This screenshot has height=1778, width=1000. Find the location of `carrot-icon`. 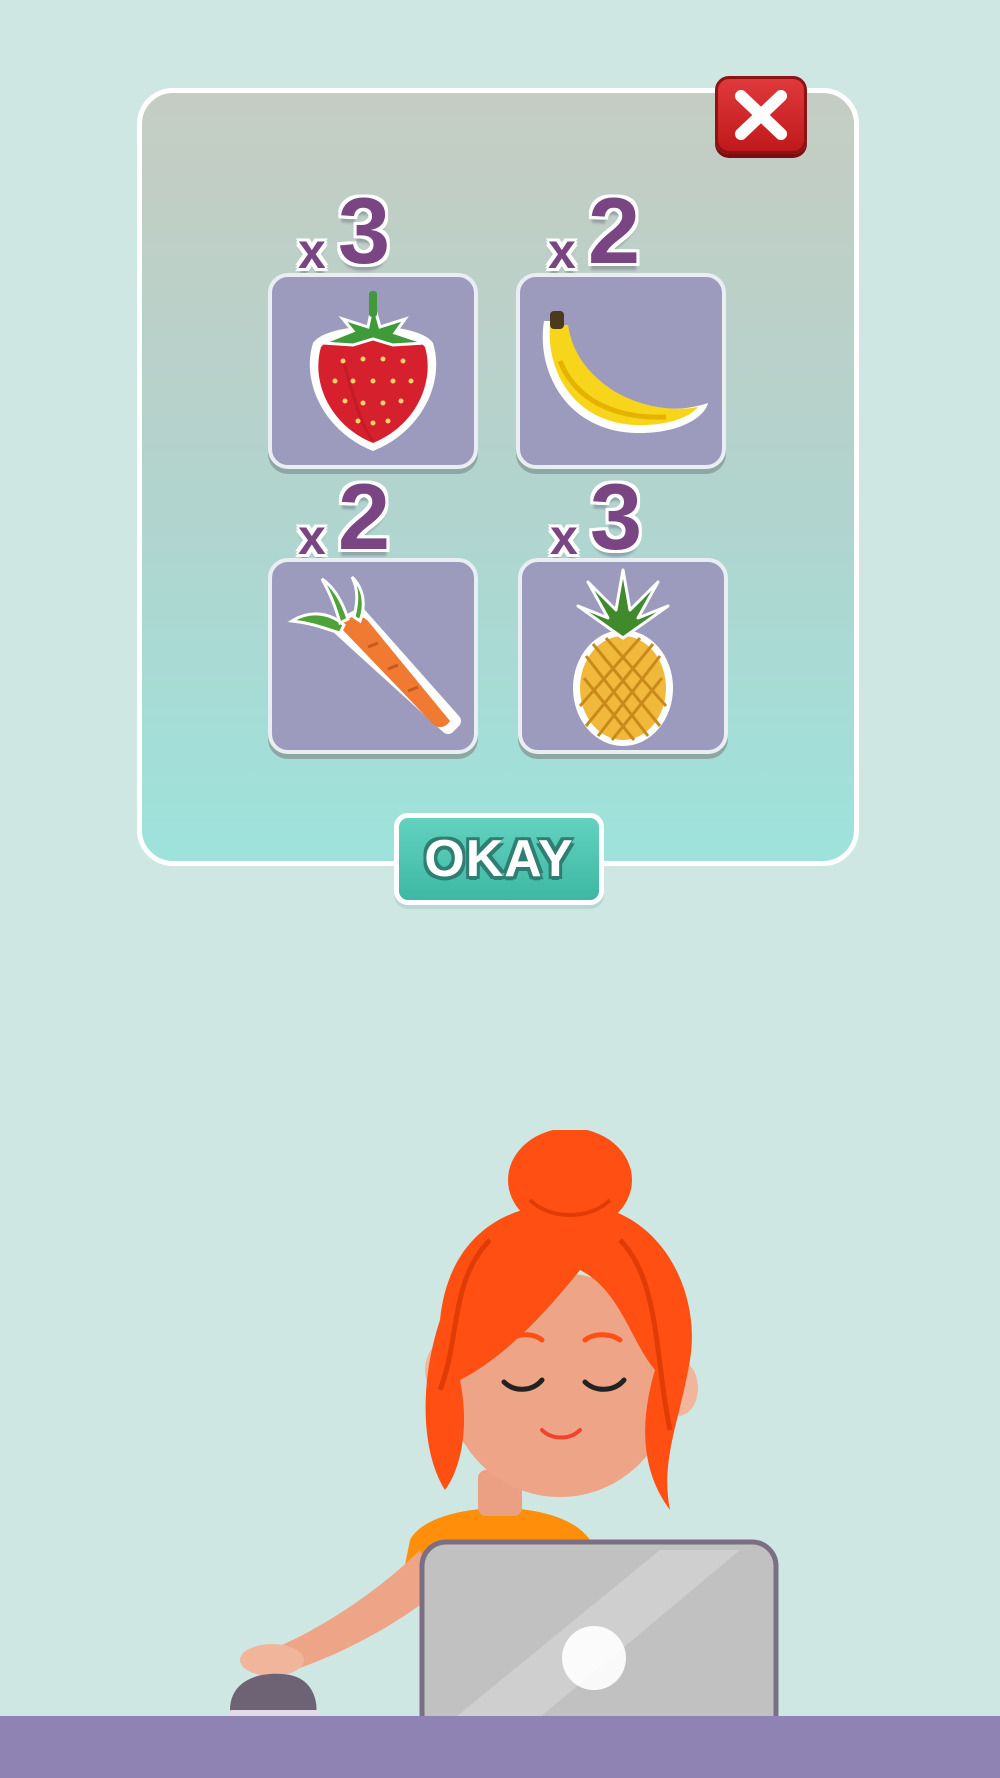

carrot-icon is located at coordinates (374, 654).